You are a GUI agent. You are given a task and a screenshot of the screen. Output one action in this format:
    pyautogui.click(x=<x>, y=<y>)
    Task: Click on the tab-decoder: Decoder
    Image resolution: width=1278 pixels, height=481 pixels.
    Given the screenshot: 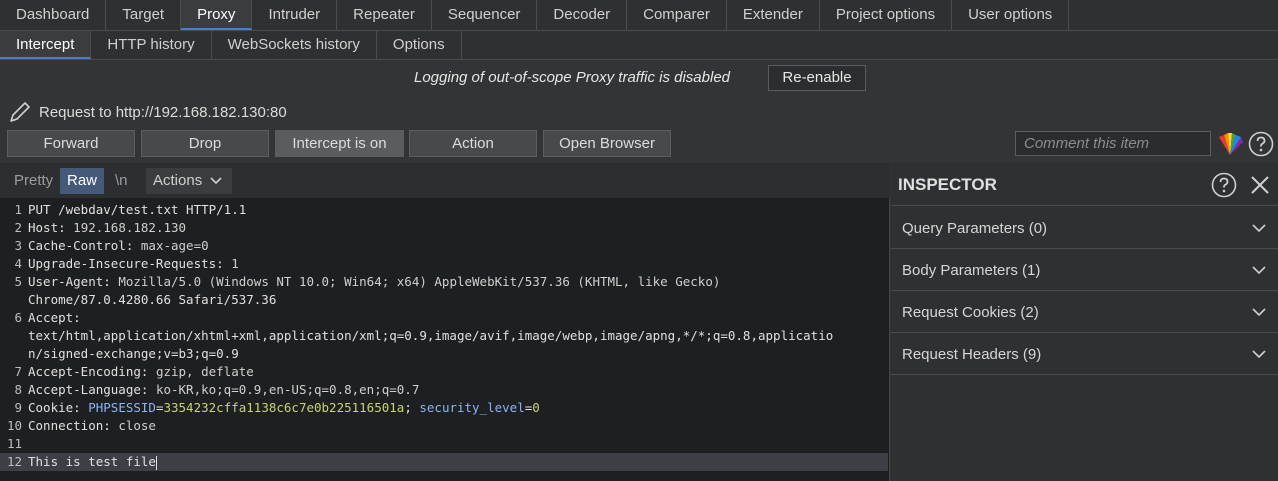 What is the action you would take?
    pyautogui.click(x=582, y=15)
    